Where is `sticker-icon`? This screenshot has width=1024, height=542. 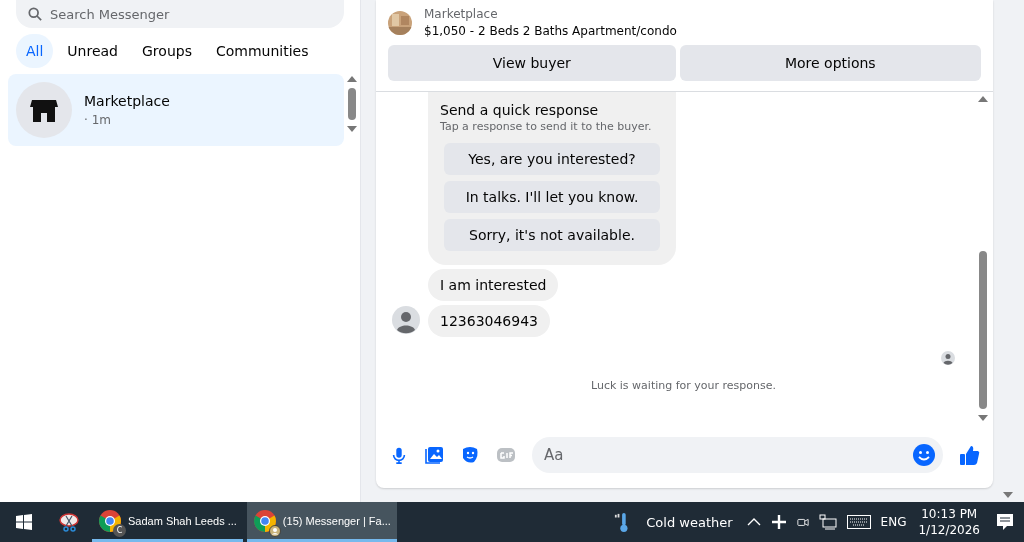 sticker-icon is located at coordinates (470, 455).